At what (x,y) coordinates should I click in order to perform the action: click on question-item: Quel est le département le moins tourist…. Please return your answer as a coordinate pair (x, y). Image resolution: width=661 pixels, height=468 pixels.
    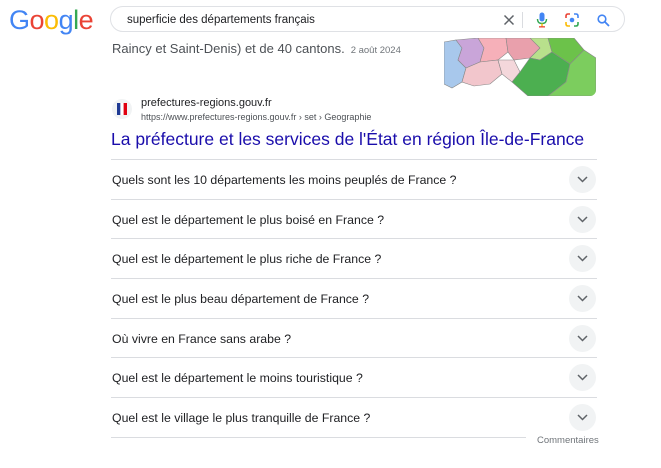
    Looking at the image, I should click on (354, 377).